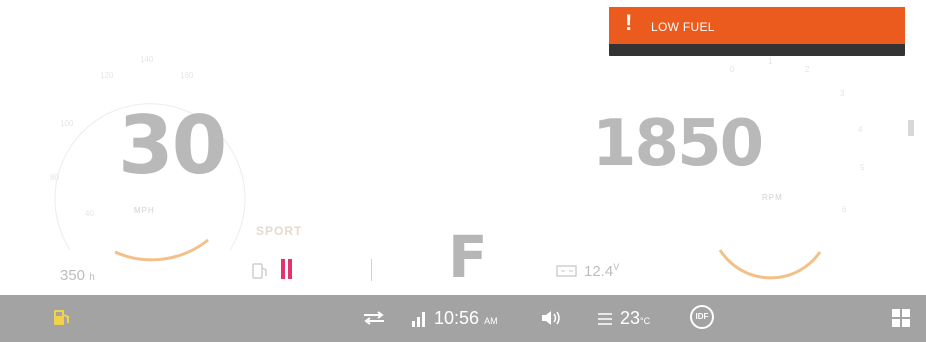 Image resolution: width=926 pixels, height=342 pixels. What do you see at coordinates (605, 319) in the screenshot?
I see `temperature-icon` at bounding box center [605, 319].